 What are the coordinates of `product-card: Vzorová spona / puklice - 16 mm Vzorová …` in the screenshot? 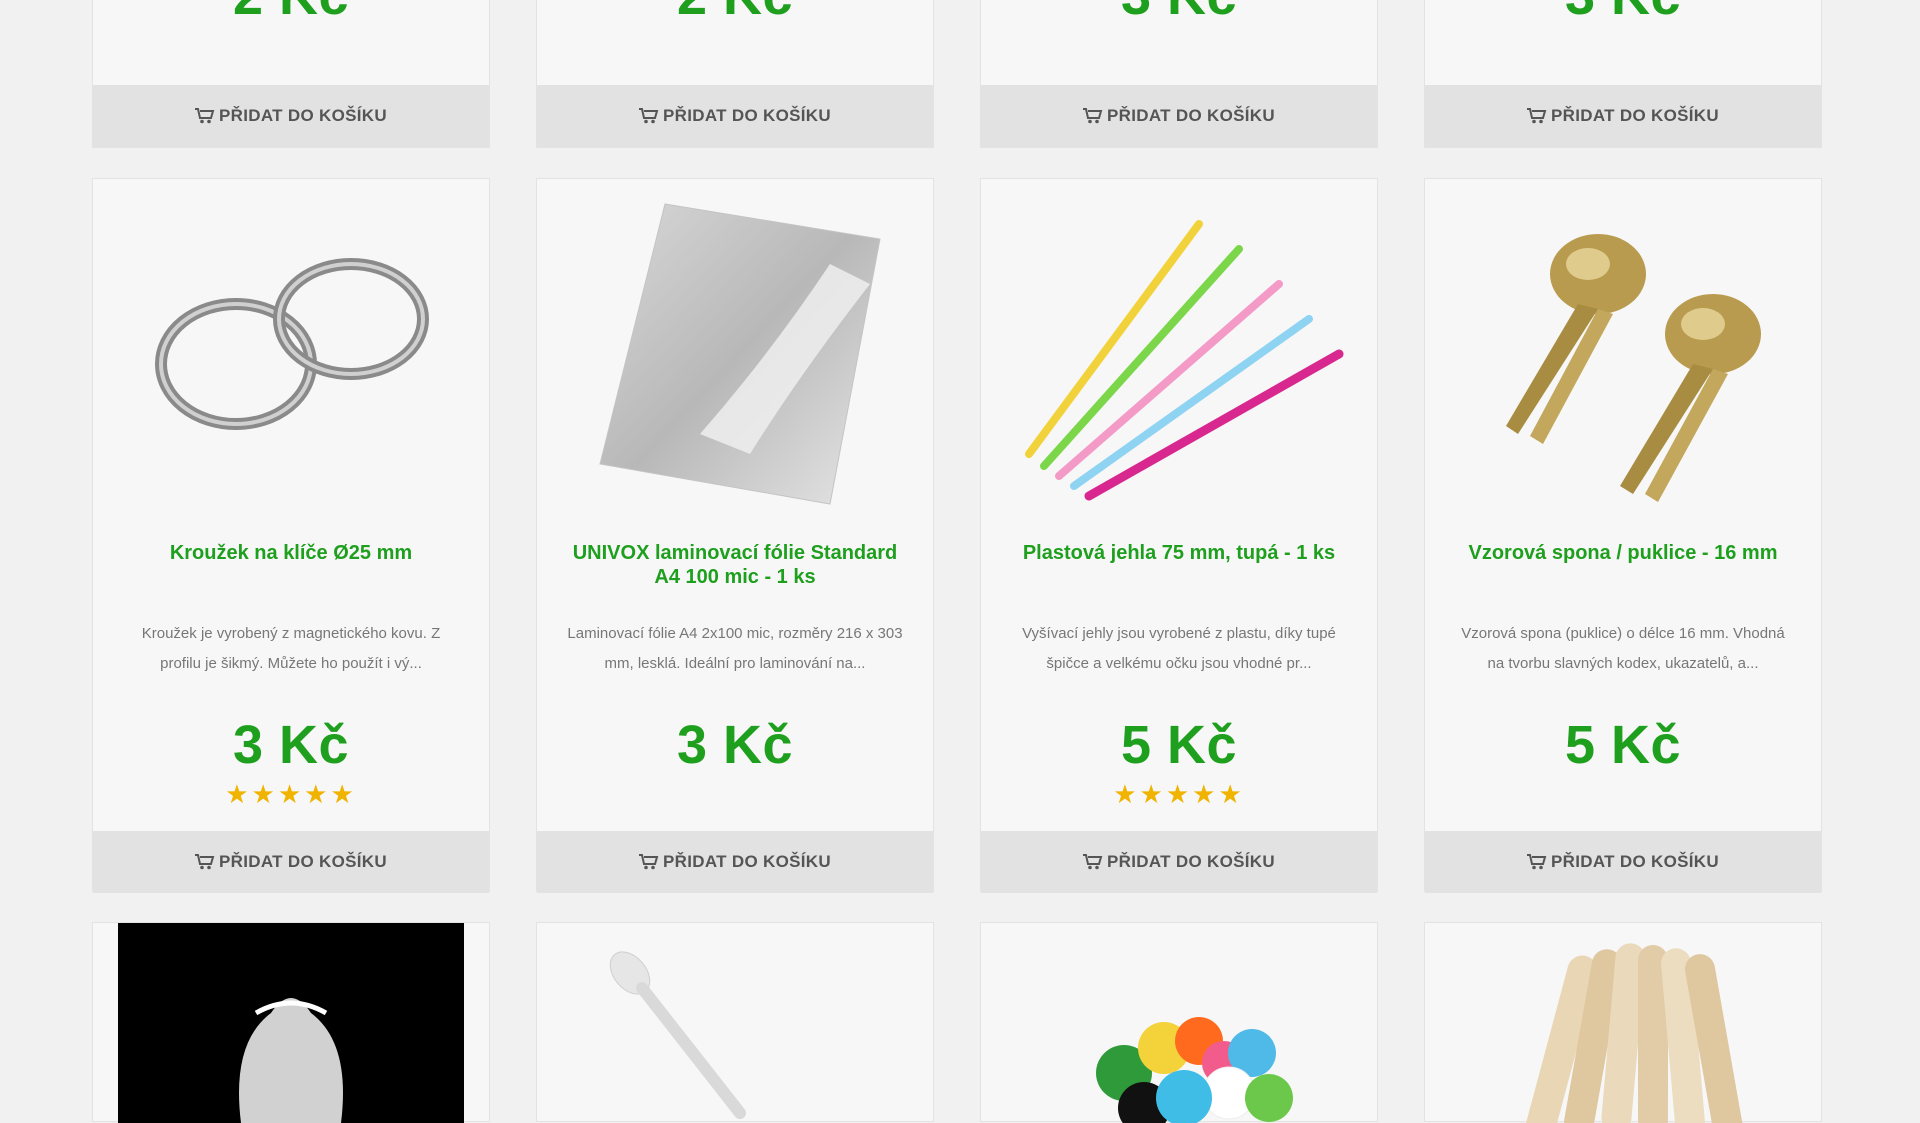 It's located at (1623, 535).